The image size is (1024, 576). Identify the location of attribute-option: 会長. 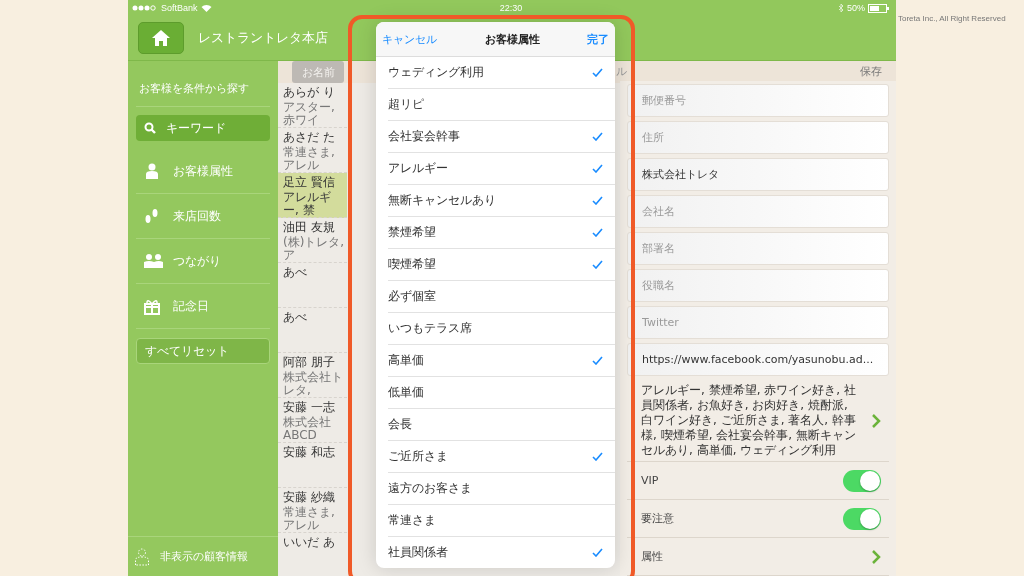
(501, 425).